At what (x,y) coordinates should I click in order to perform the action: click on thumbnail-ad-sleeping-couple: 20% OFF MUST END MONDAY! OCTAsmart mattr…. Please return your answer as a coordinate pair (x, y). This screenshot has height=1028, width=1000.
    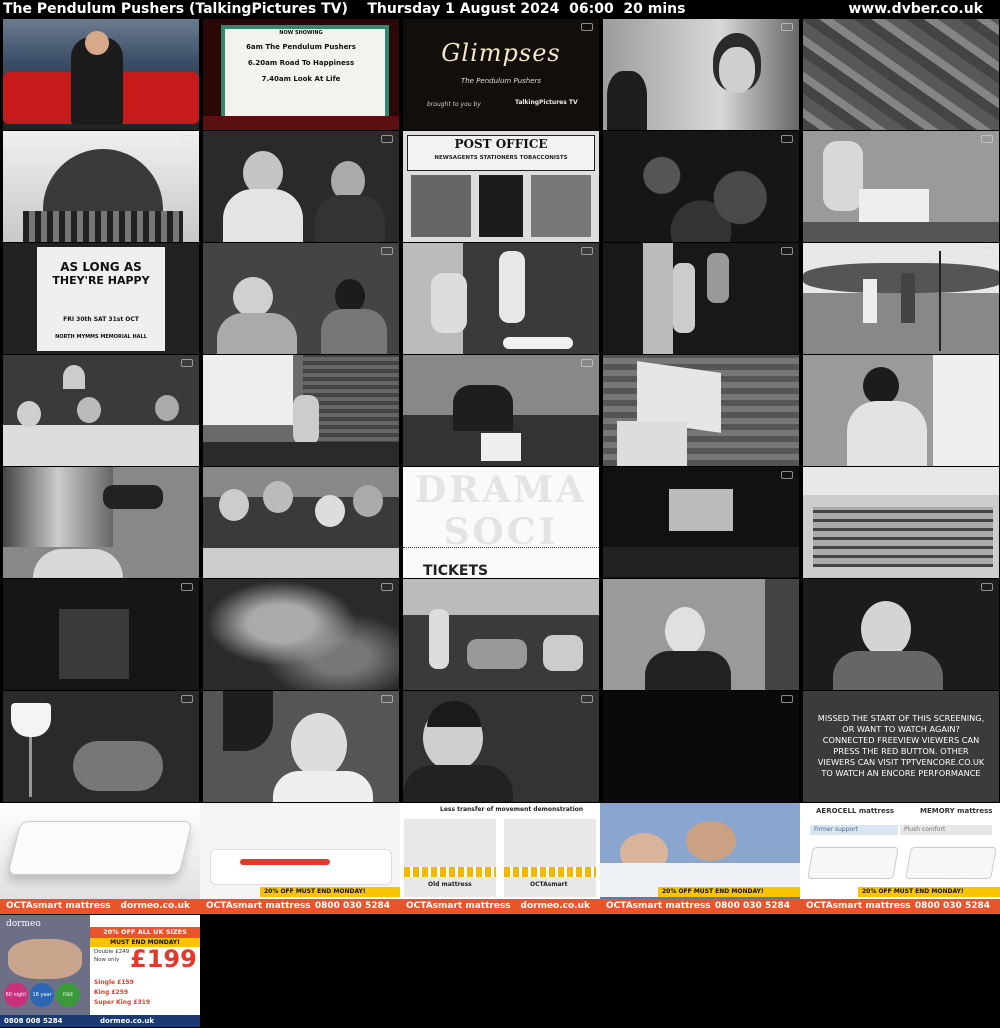
    Looking at the image, I should click on (700, 858).